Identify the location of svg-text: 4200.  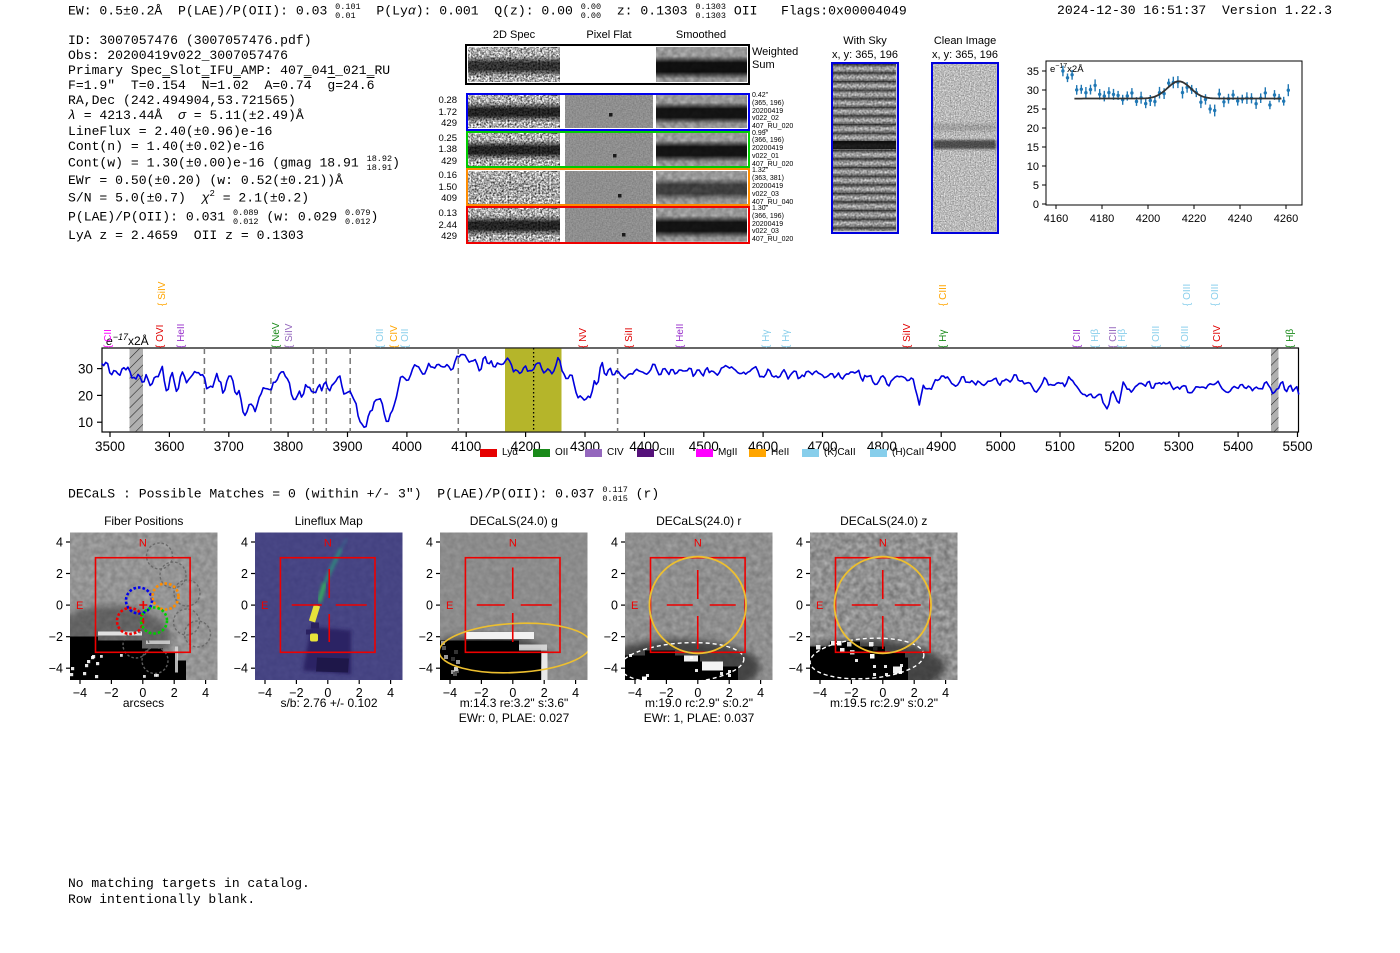
(1148, 219).